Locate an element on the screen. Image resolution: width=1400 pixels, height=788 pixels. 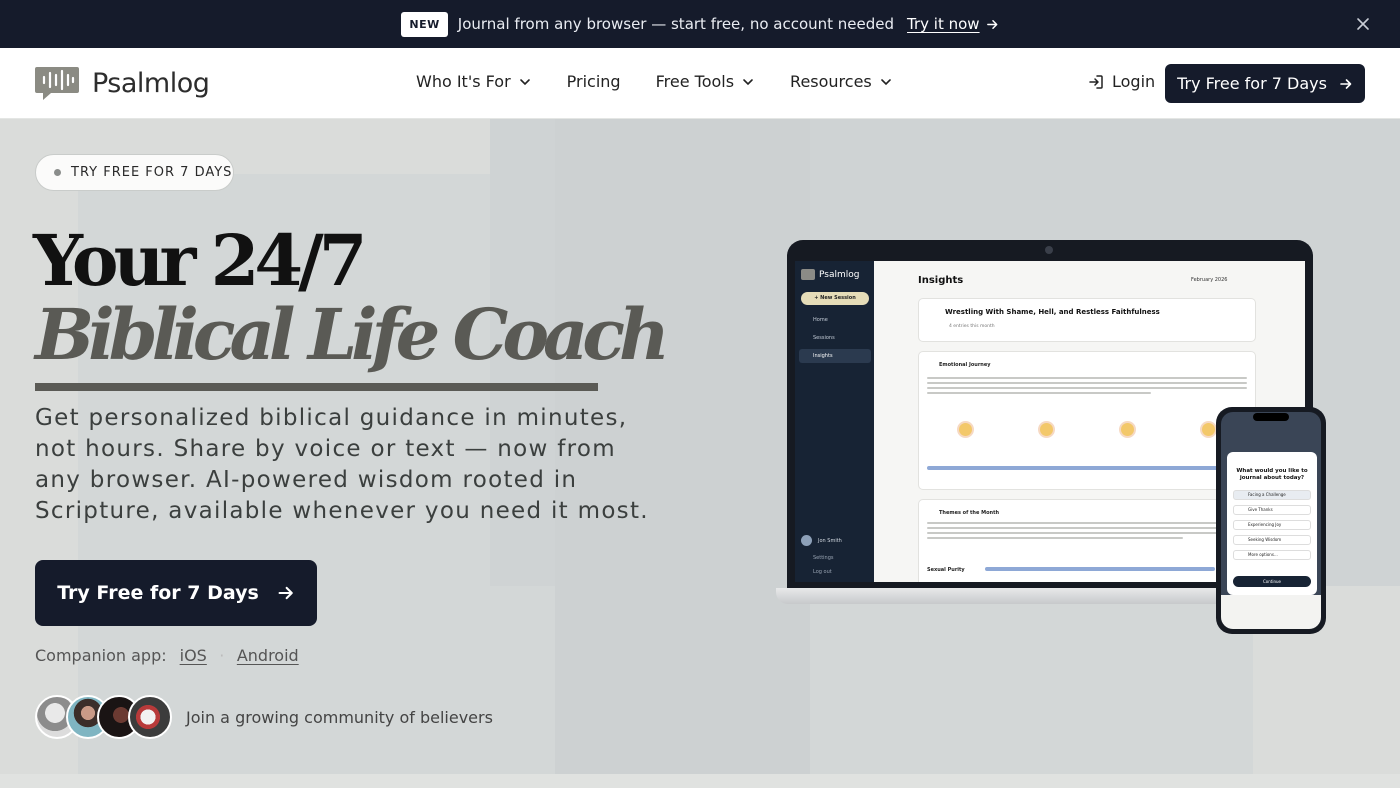
phone-bottom-panel is located at coordinates (1271, 612).